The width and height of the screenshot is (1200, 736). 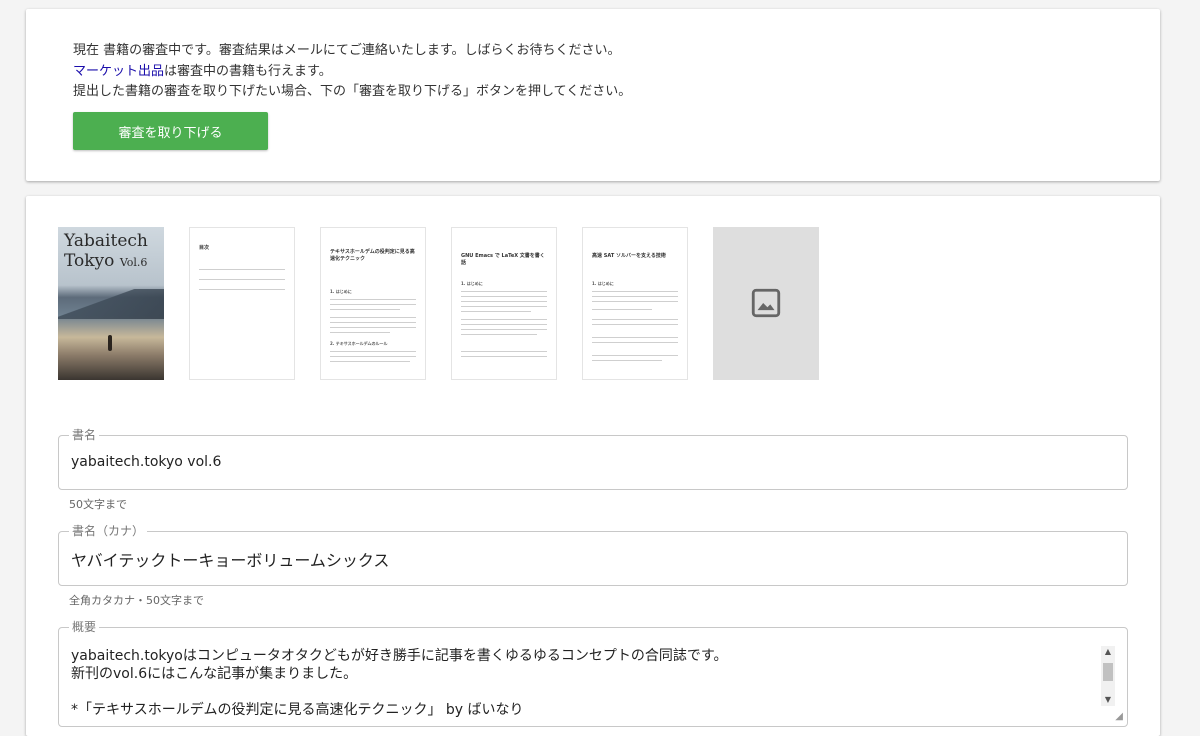 I want to click on title-field: 書名, so click(x=593, y=458).